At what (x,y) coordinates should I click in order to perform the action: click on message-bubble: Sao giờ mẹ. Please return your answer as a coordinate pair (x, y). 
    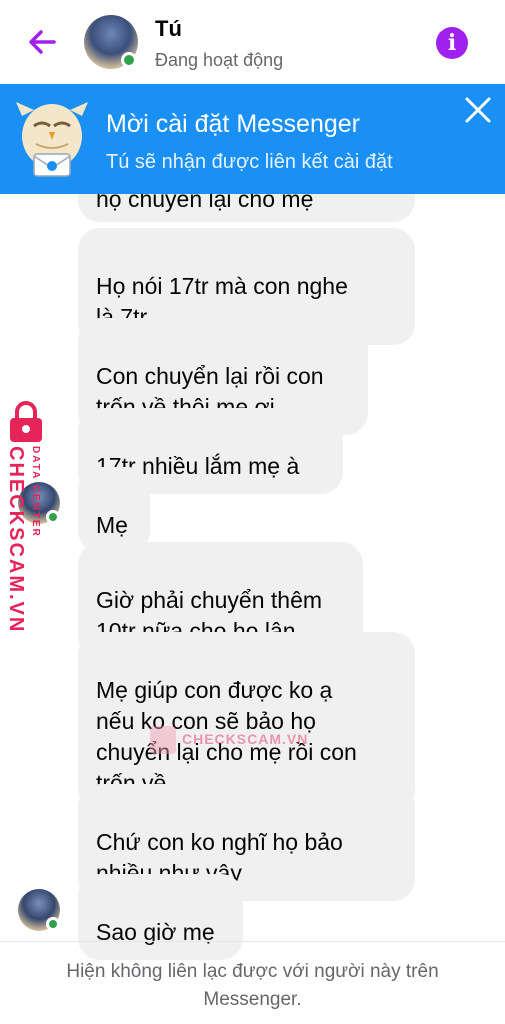
    Looking at the image, I should click on (160, 917).